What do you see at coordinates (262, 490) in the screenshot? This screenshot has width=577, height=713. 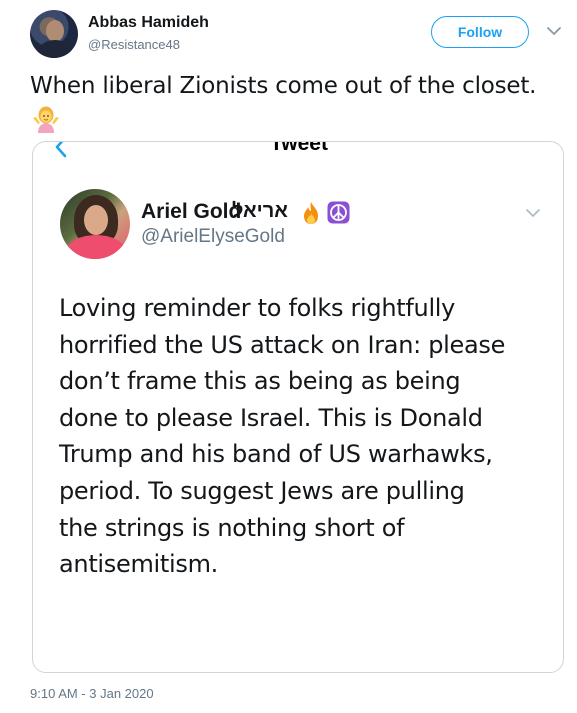 I see `body-line: period. To suggest Jews are pulling` at bounding box center [262, 490].